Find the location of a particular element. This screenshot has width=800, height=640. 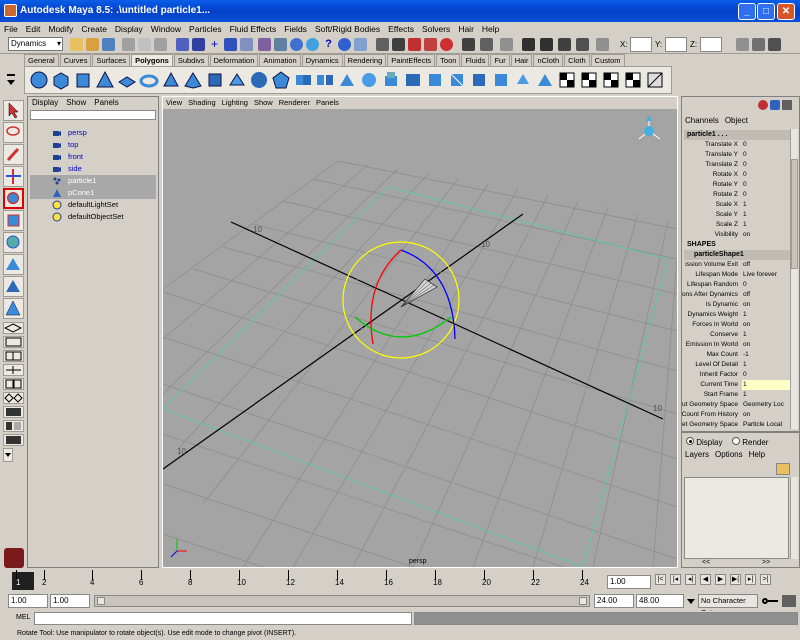

snap-grid-icon is located at coordinates (360, 44).